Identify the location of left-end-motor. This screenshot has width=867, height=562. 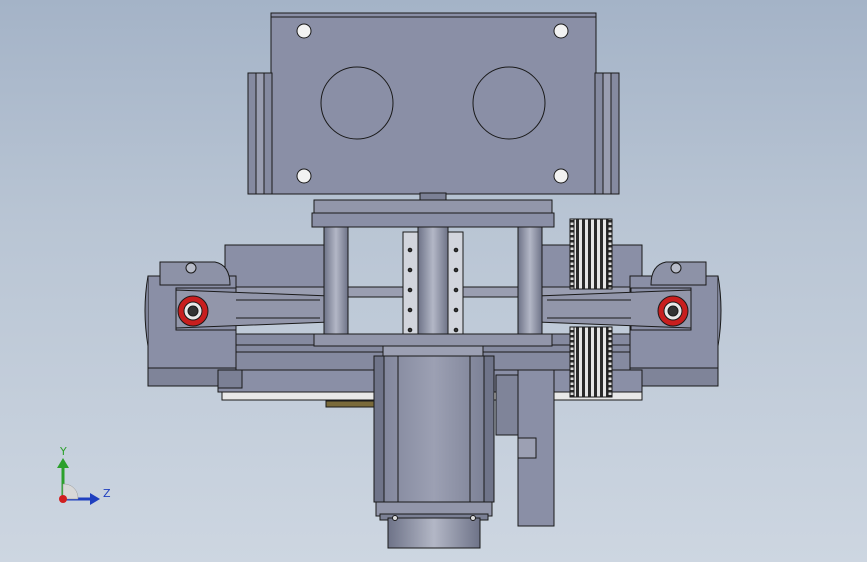
(195, 273).